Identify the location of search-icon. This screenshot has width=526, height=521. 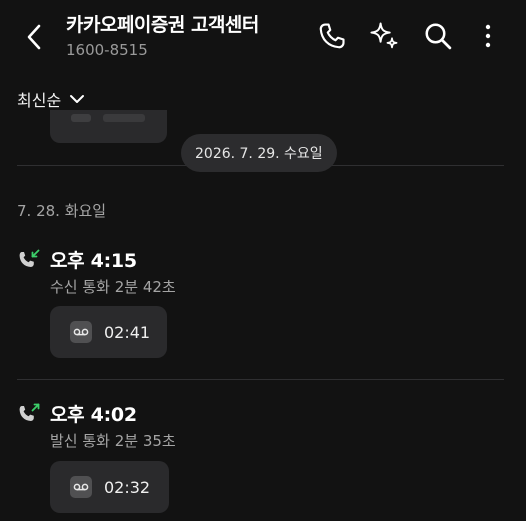
(438, 36).